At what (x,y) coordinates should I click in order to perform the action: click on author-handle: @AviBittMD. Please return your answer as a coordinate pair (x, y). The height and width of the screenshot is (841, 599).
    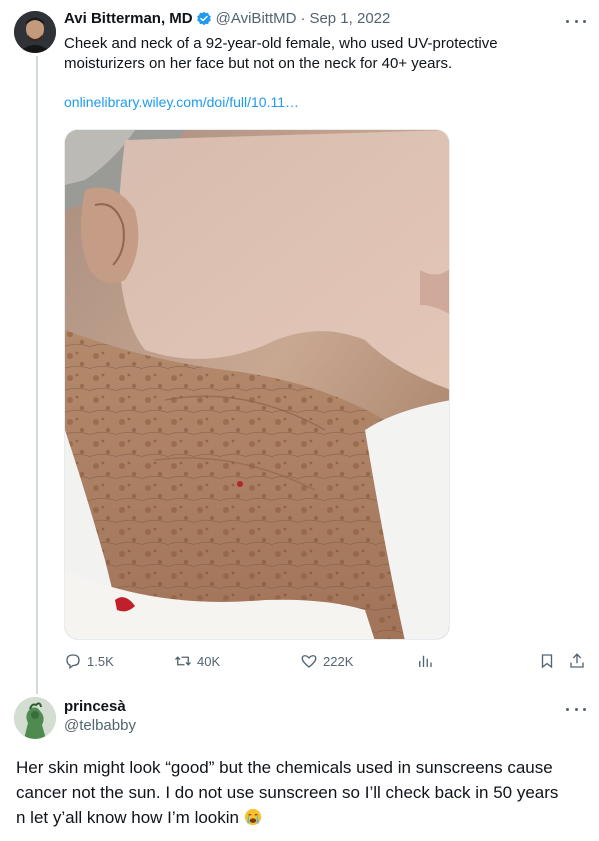
    Looking at the image, I should click on (256, 18).